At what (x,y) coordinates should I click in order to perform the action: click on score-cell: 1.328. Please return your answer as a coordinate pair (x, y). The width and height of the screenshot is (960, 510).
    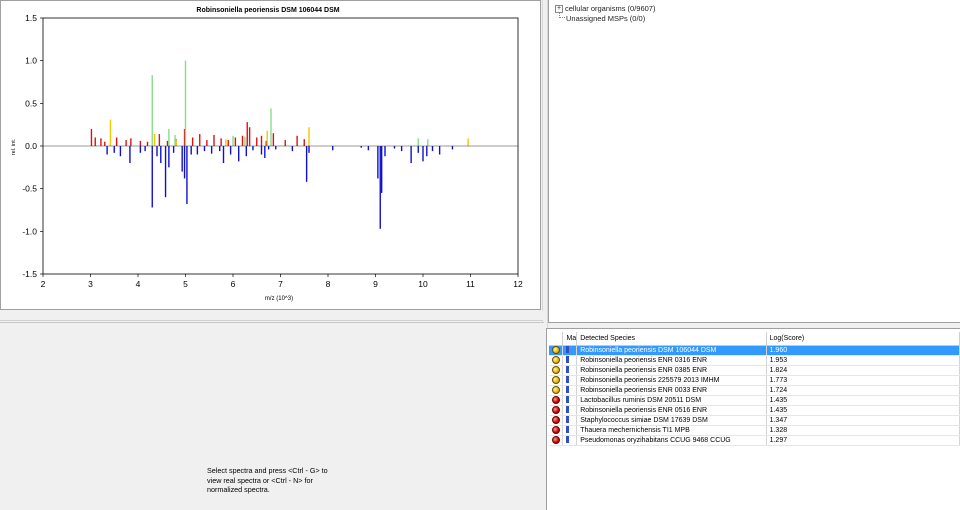
    Looking at the image, I should click on (863, 430).